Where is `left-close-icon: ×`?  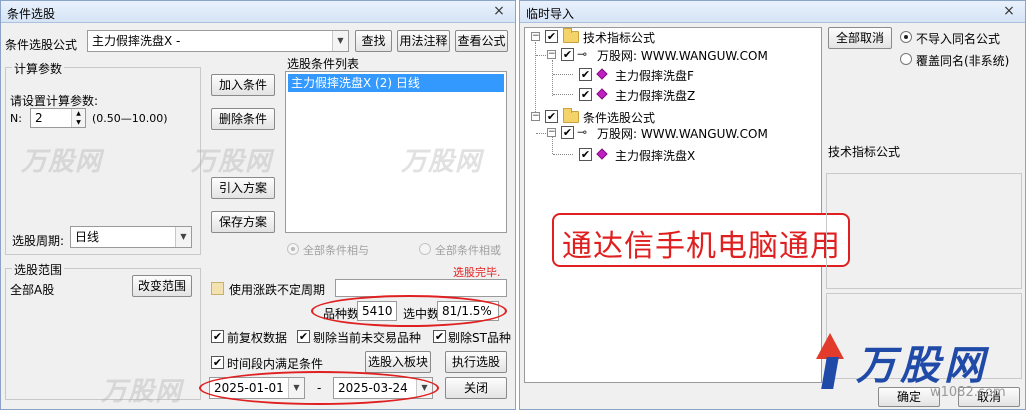
left-close-icon: × is located at coordinates (499, 11).